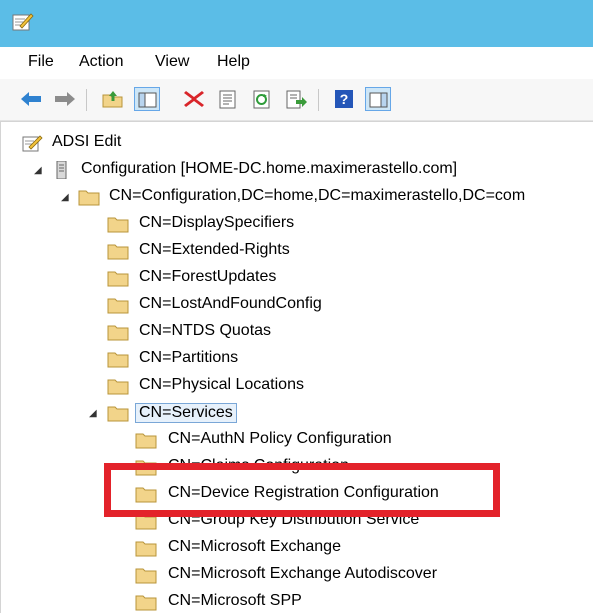 The width and height of the screenshot is (593, 613). Describe the element at coordinates (297, 251) in the screenshot. I see `tree-item: CN=Extended-Rights` at that location.